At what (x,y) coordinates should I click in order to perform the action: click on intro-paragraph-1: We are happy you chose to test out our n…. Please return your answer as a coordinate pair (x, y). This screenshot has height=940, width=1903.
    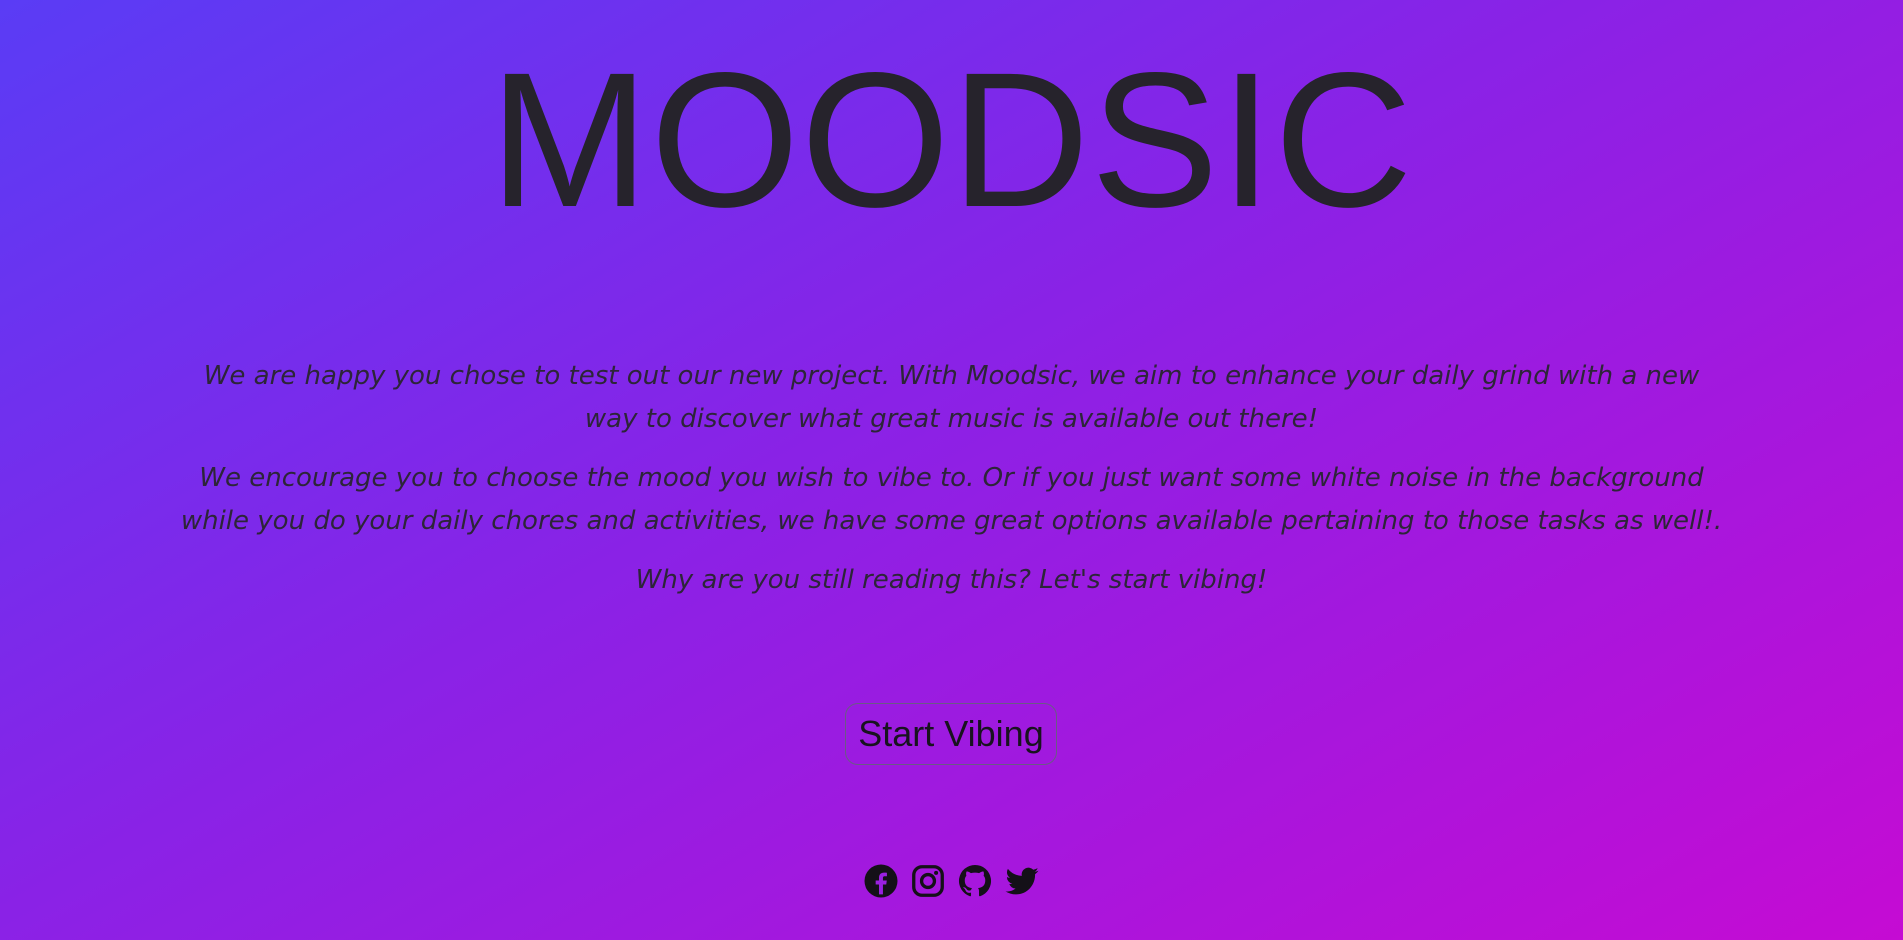
    Looking at the image, I should click on (951, 397).